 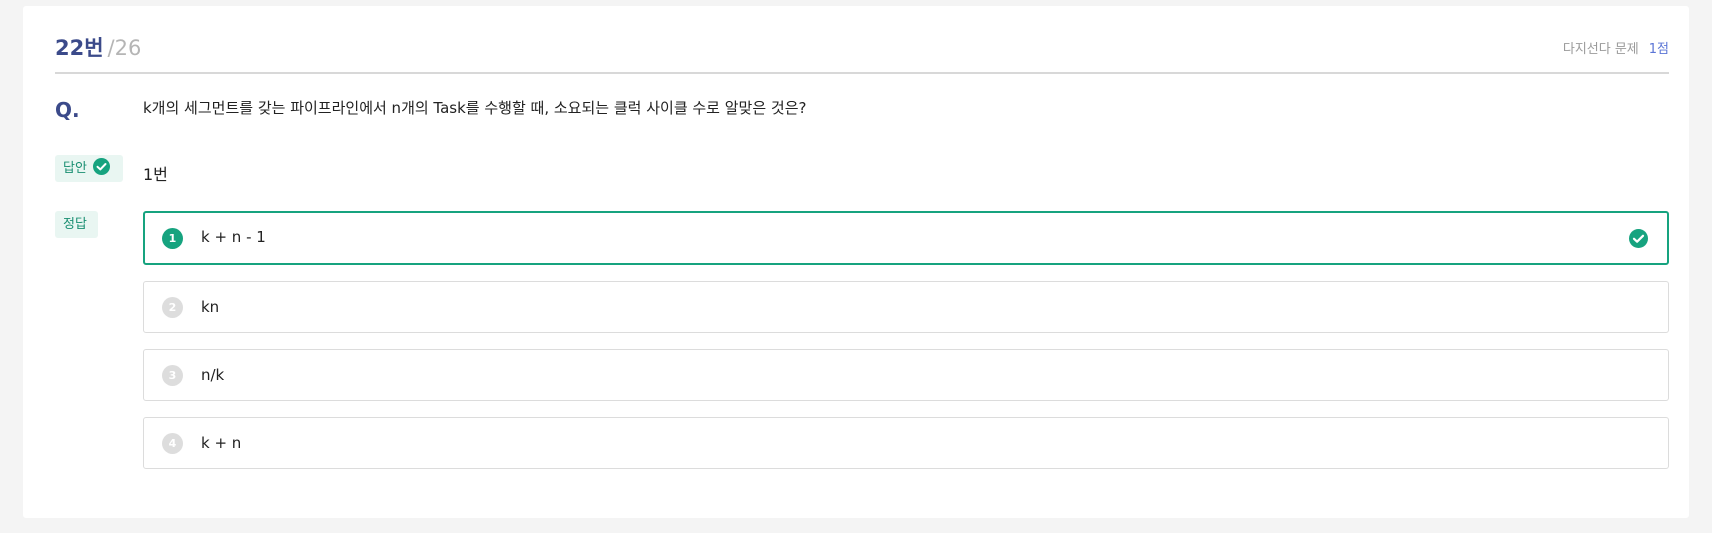 I want to click on question-points: 1점, so click(x=1658, y=49).